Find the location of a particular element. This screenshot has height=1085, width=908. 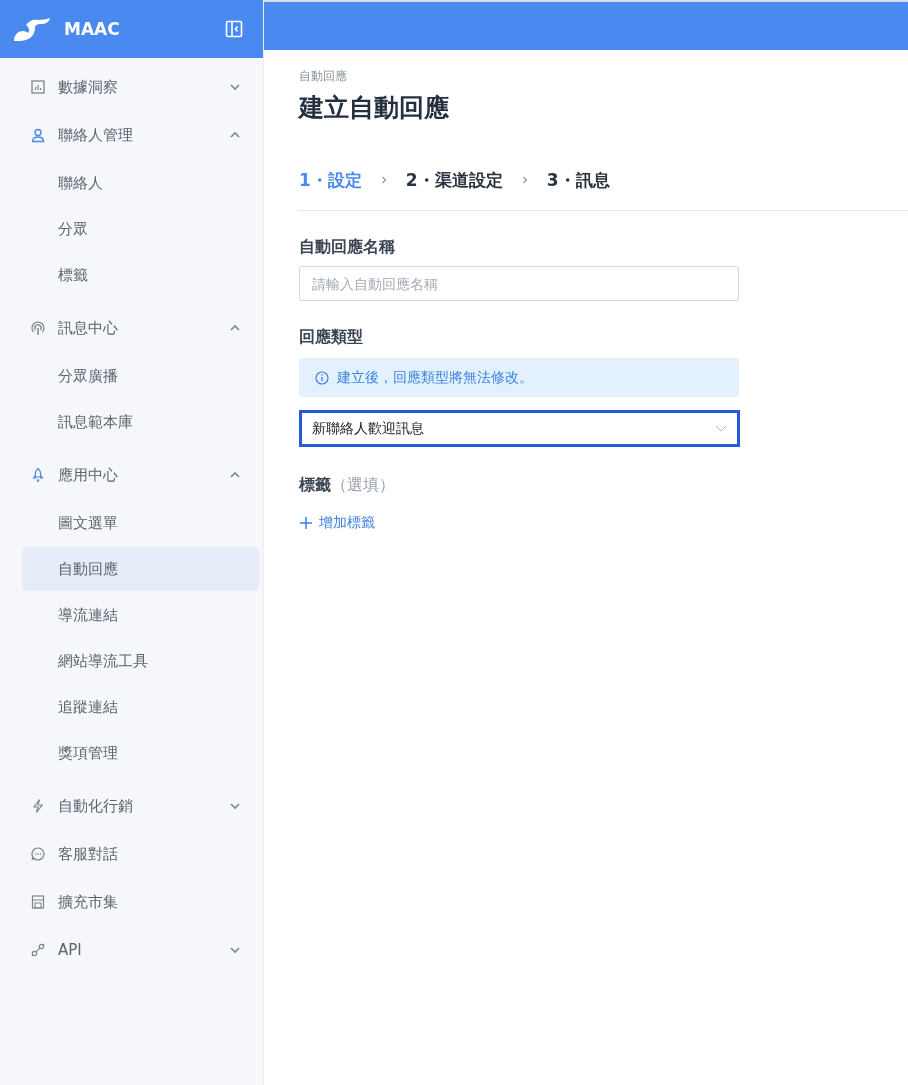

sidebar-subitem: 網站導流工具 is located at coordinates (140, 661).